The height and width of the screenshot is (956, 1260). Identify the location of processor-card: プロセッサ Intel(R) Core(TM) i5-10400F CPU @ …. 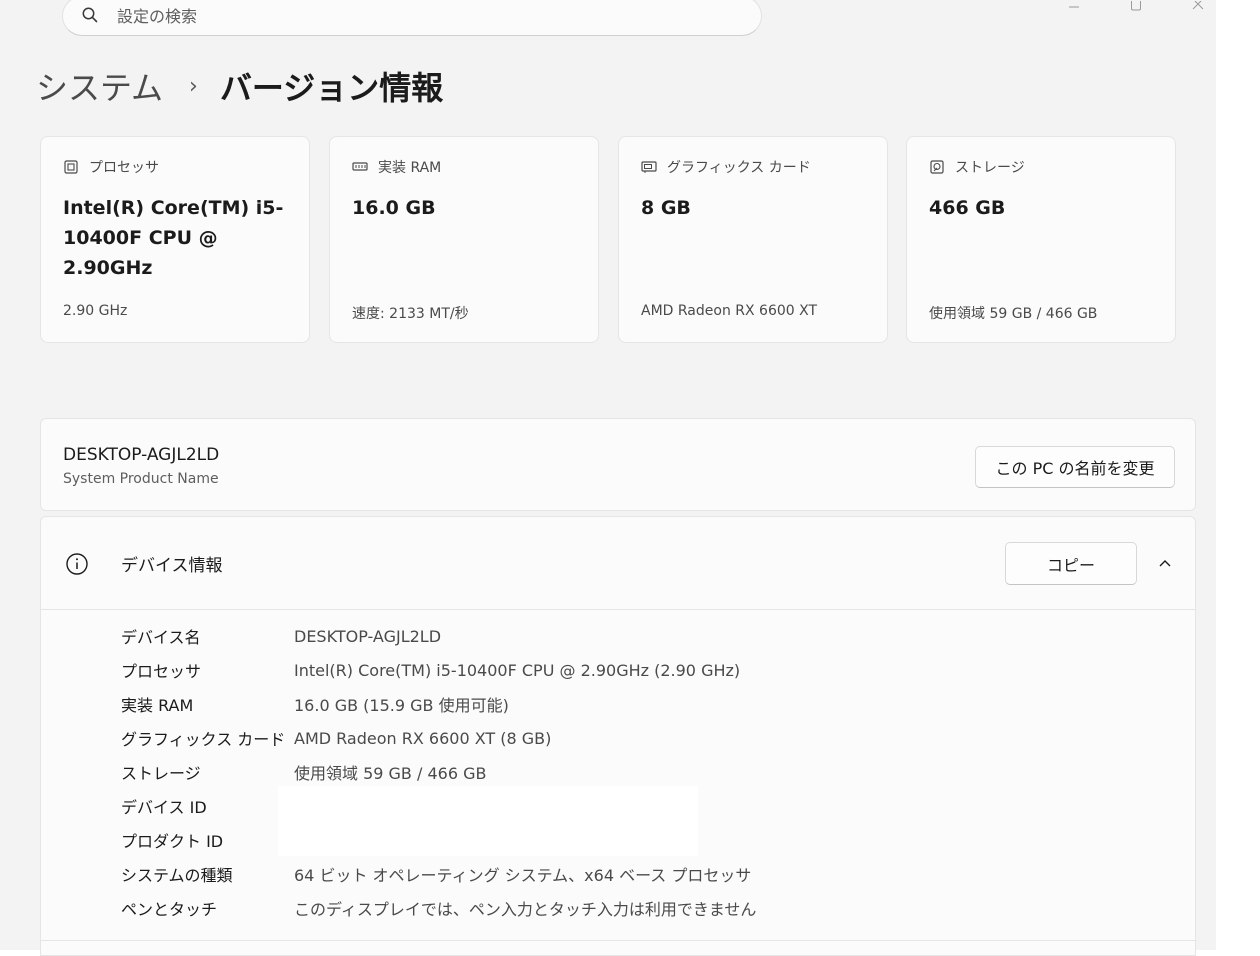
(175, 239).